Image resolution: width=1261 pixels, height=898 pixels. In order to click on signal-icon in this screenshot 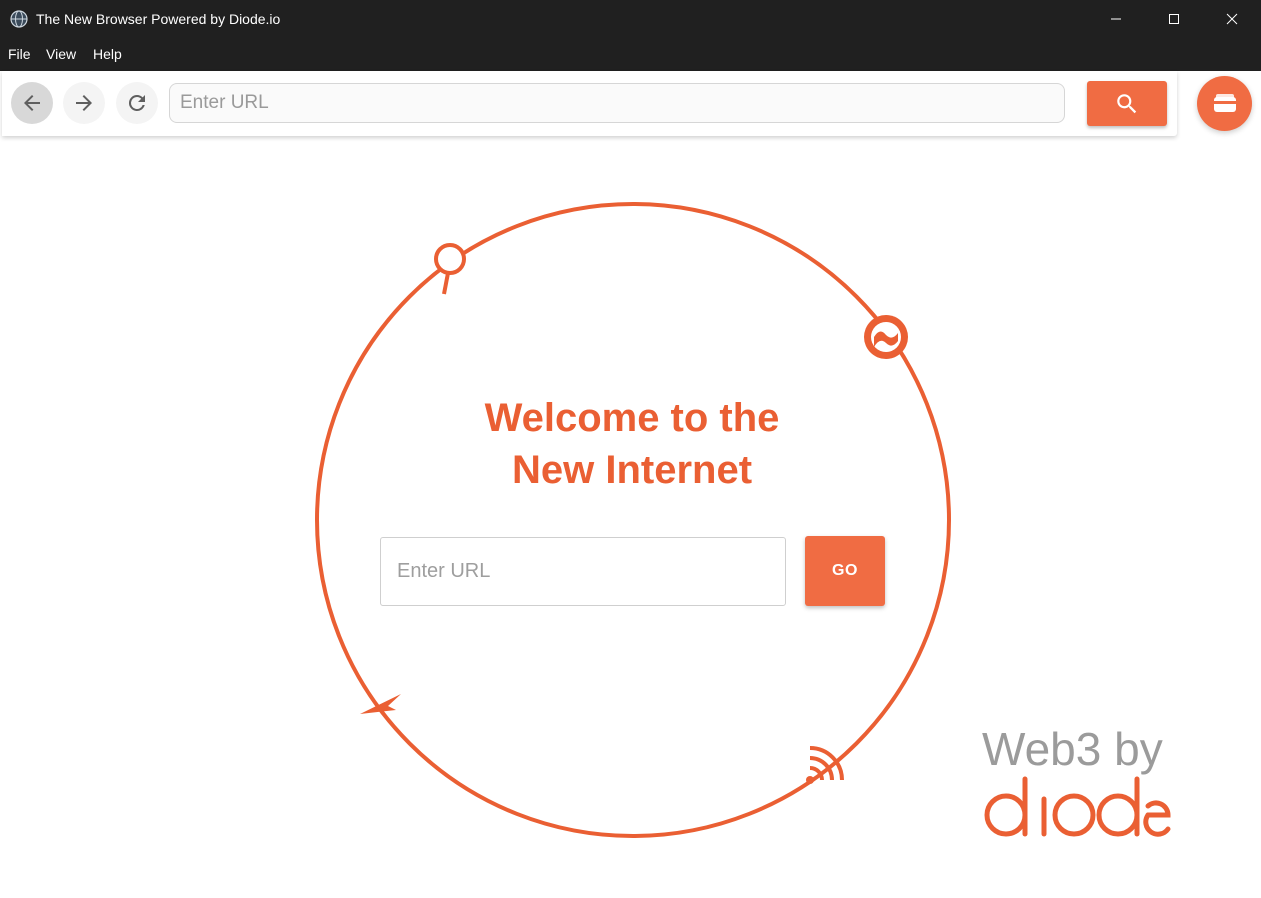, I will do `click(825, 765)`.